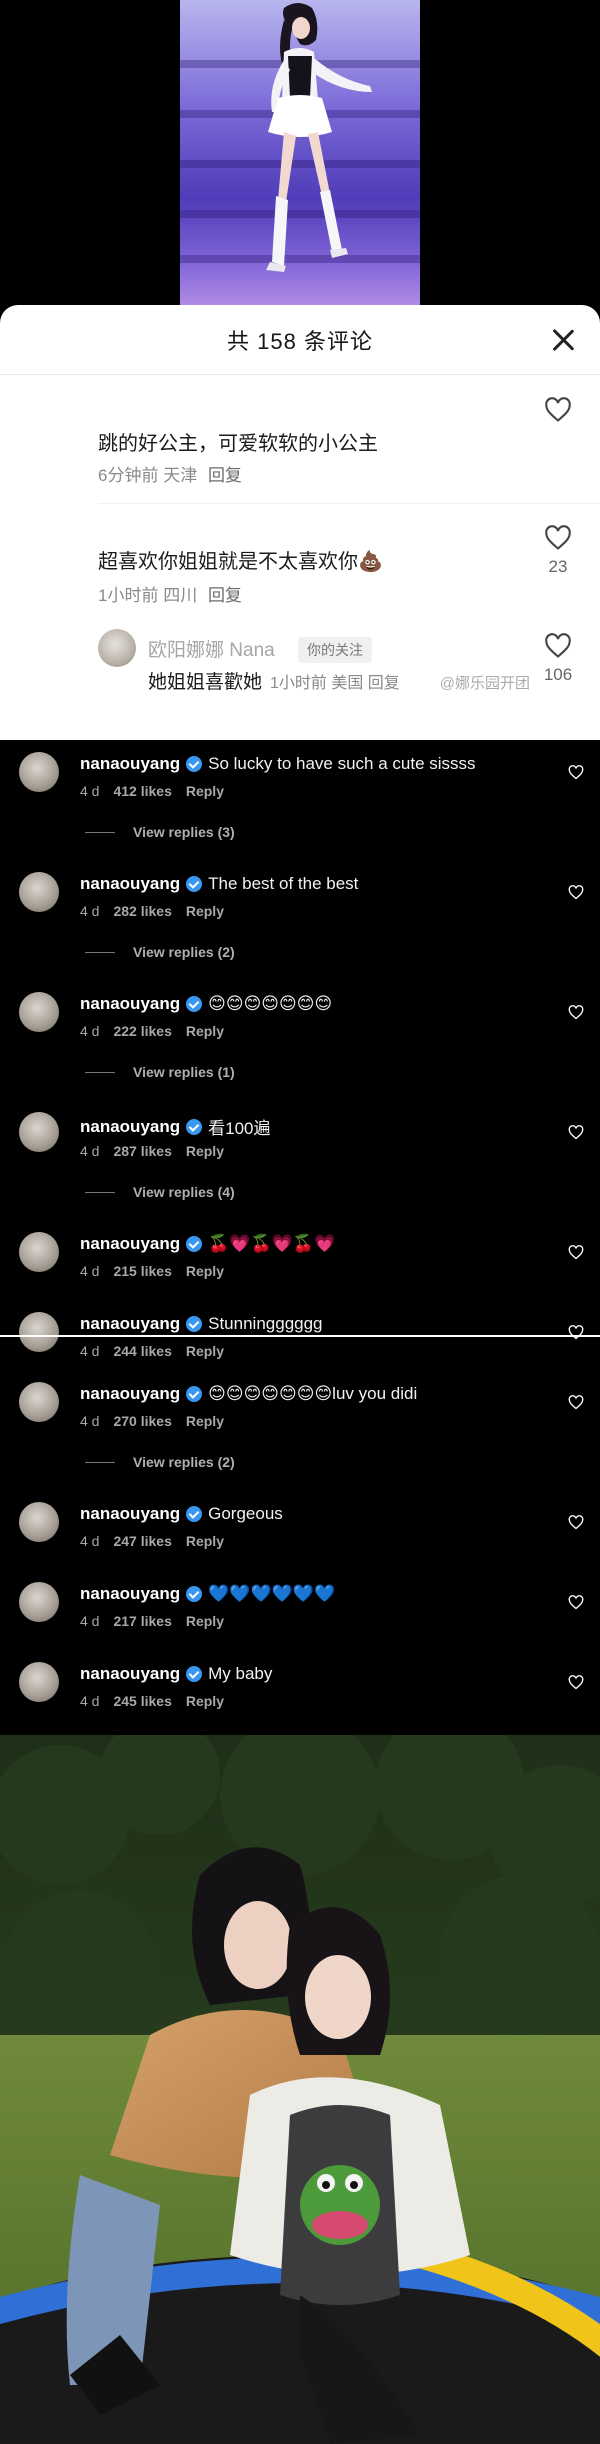 Image resolution: width=600 pixels, height=2444 pixels. Describe the element at coordinates (205, 682) in the screenshot. I see `reply-text: 她姐姐喜歡她` at that location.